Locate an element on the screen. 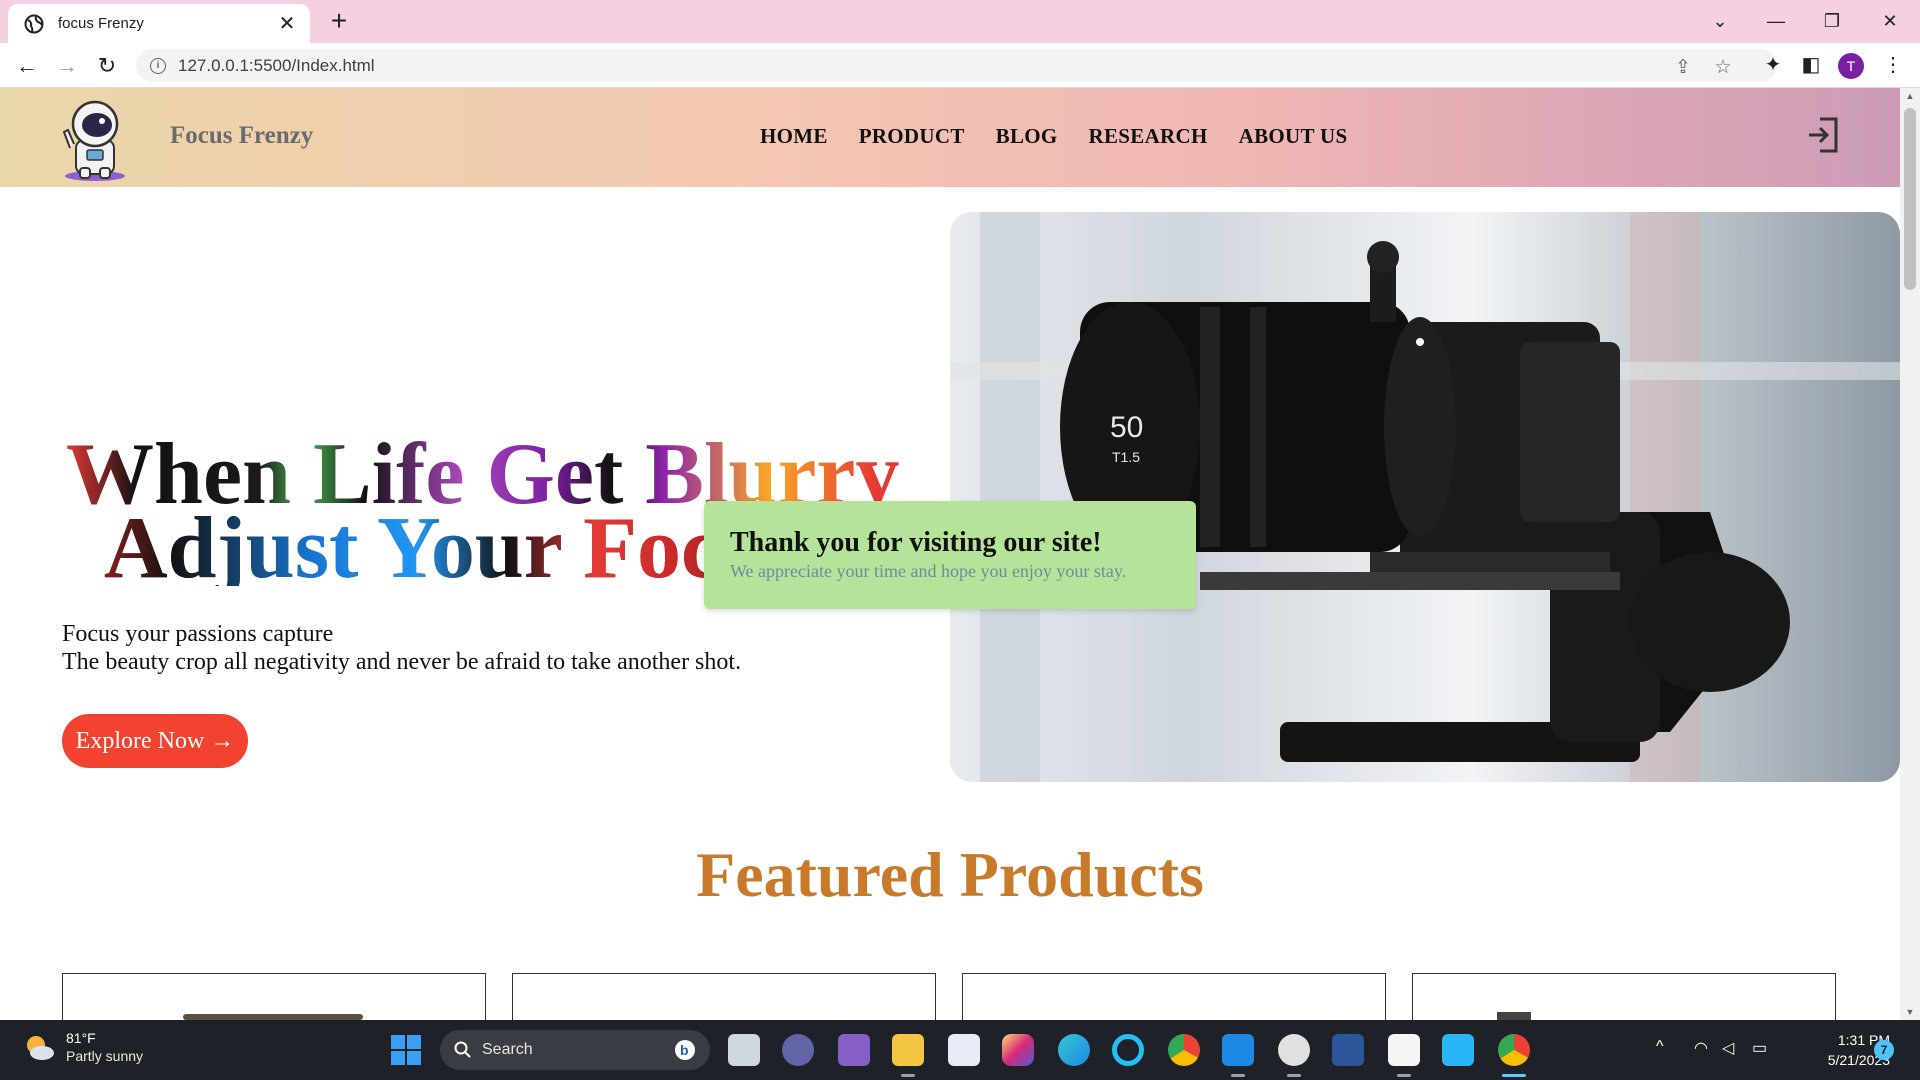 The width and height of the screenshot is (1920, 1080). tray-chevron-icon: ^ is located at coordinates (1660, 1047).